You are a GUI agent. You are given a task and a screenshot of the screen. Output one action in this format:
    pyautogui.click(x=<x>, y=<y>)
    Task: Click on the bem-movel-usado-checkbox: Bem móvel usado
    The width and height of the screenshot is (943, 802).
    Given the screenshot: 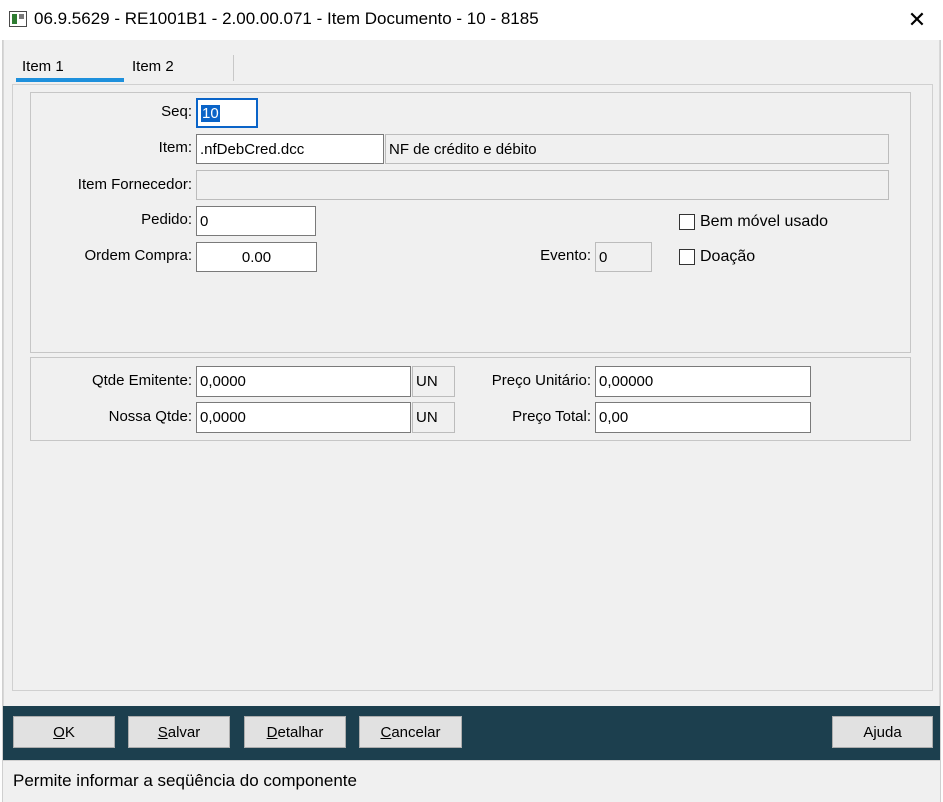 What is the action you would take?
    pyautogui.click(x=753, y=222)
    